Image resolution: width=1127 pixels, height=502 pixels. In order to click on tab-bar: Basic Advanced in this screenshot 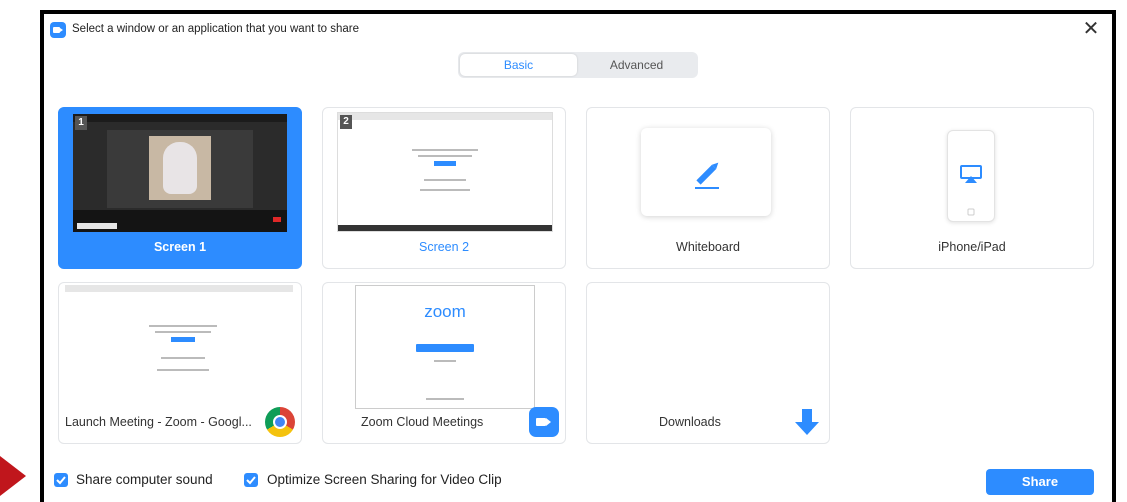, I will do `click(578, 65)`.